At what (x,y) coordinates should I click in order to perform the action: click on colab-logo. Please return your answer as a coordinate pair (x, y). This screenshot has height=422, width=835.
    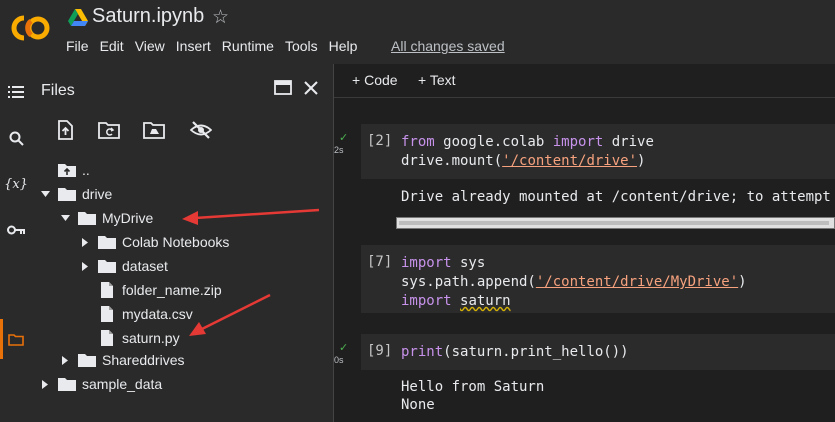
    Looking at the image, I should click on (31, 28).